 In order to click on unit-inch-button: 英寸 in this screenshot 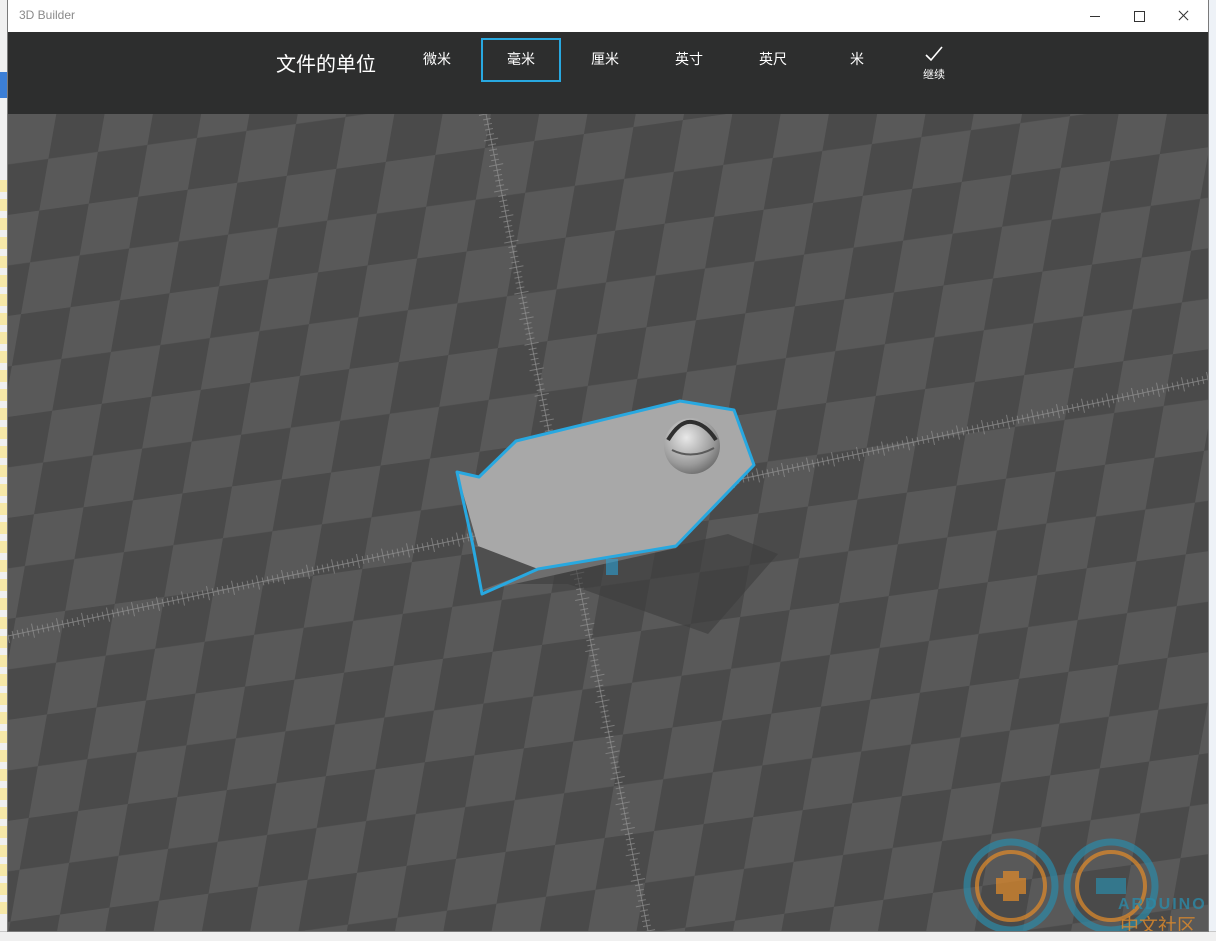, I will do `click(689, 60)`.